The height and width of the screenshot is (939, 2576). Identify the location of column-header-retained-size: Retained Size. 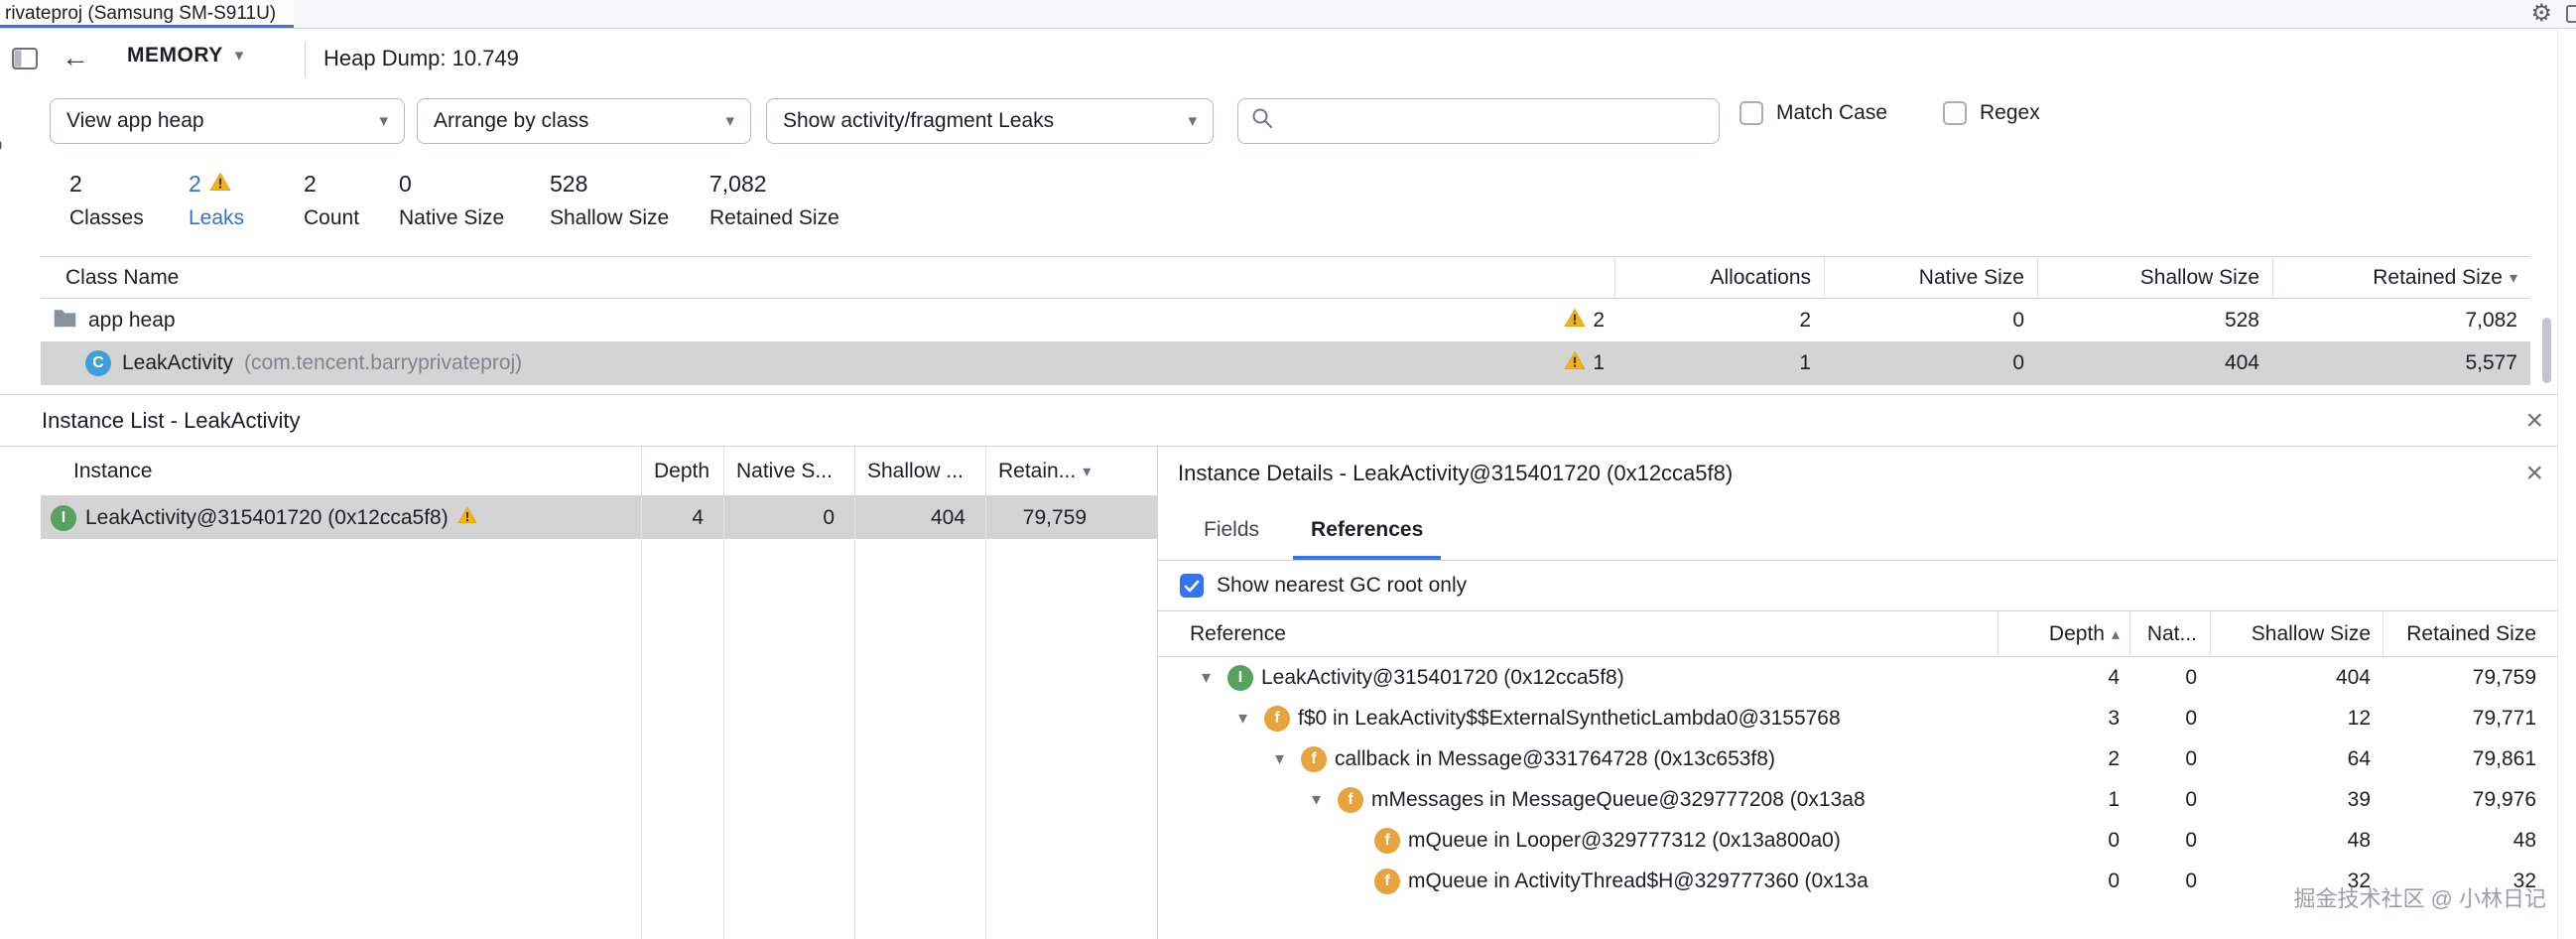
(2470, 633).